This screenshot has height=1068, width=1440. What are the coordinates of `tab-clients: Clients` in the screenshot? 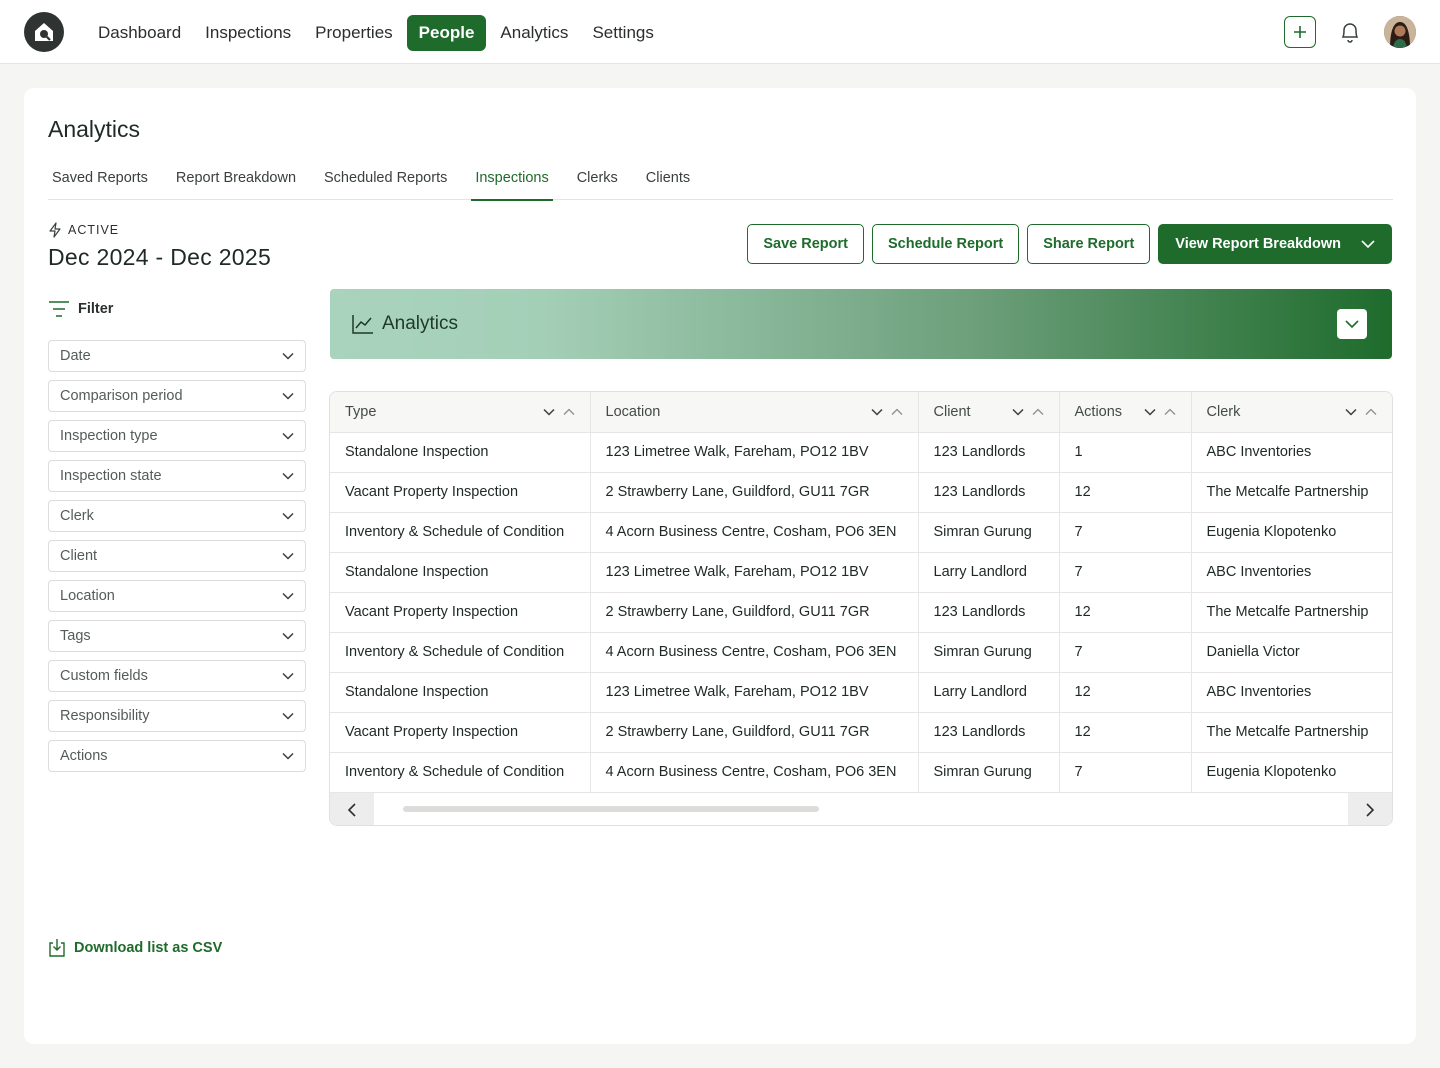 It's located at (668, 185).